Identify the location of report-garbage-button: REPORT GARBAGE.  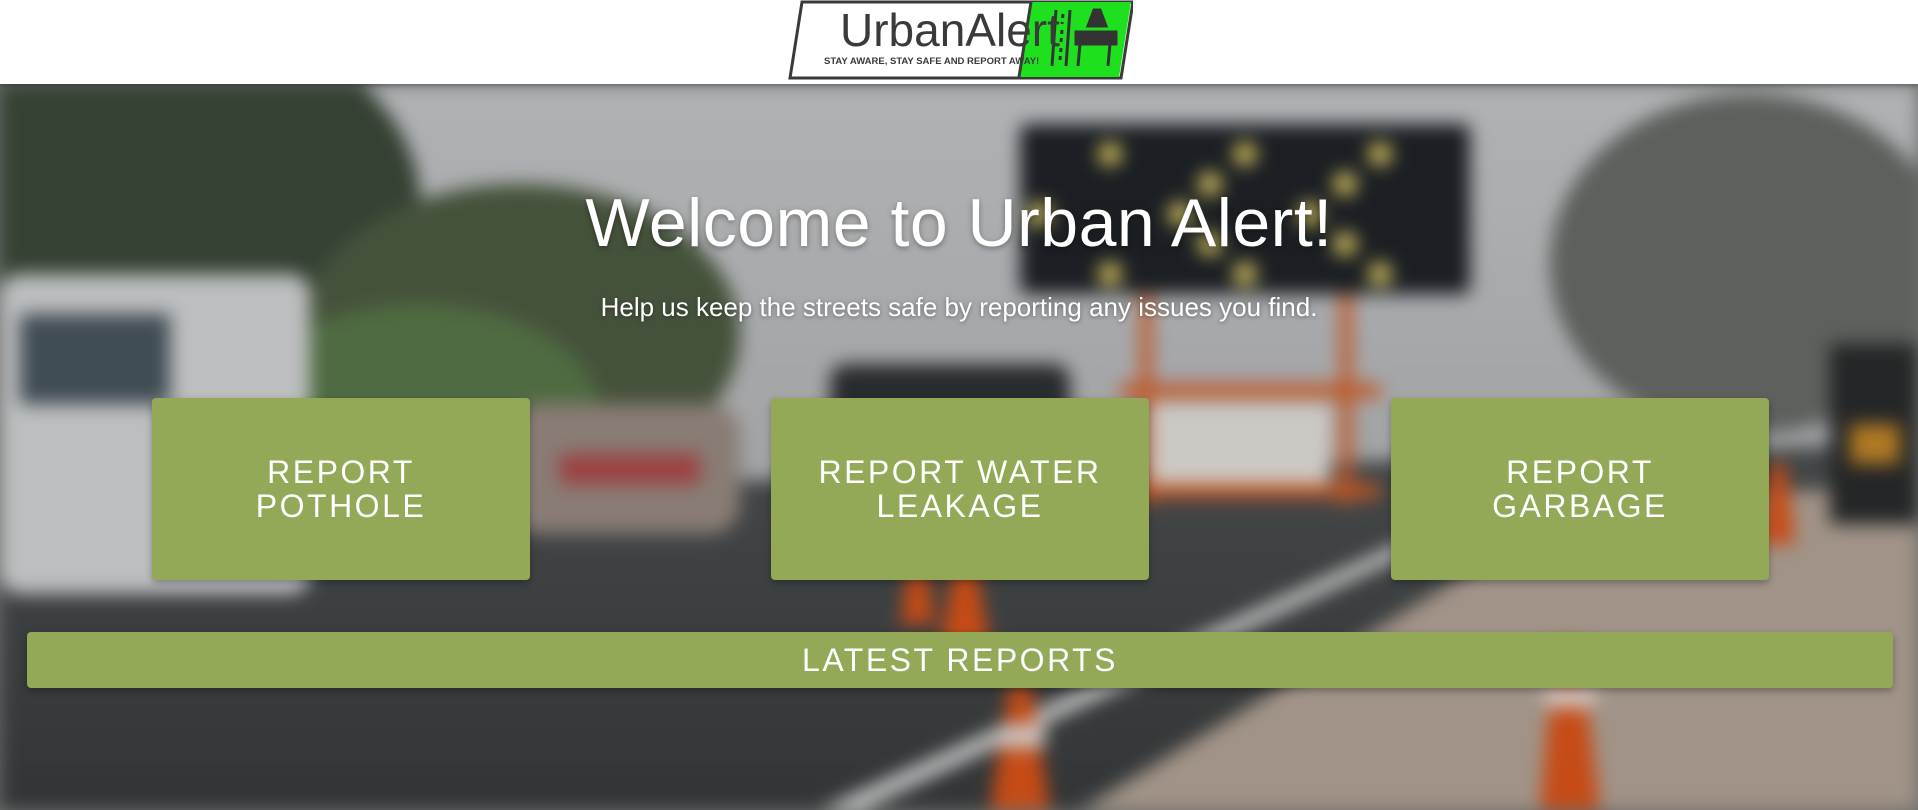
(1580, 489).